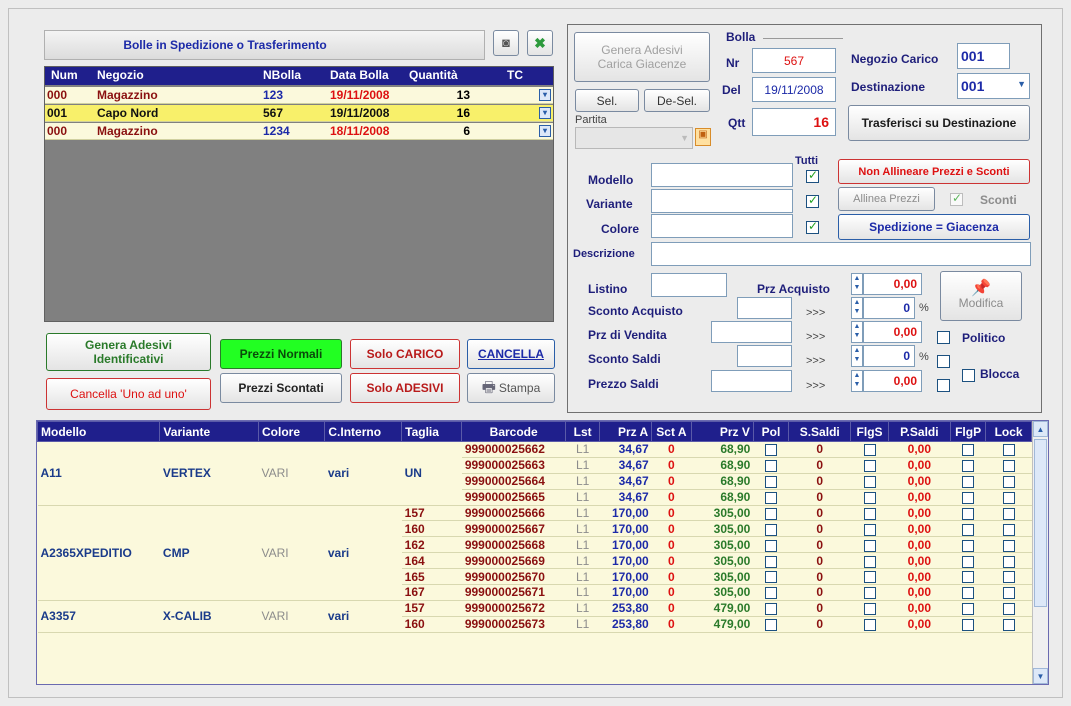 This screenshot has width=1071, height=706. Describe the element at coordinates (794, 60) in the screenshot. I see `nr-field: 567` at that location.